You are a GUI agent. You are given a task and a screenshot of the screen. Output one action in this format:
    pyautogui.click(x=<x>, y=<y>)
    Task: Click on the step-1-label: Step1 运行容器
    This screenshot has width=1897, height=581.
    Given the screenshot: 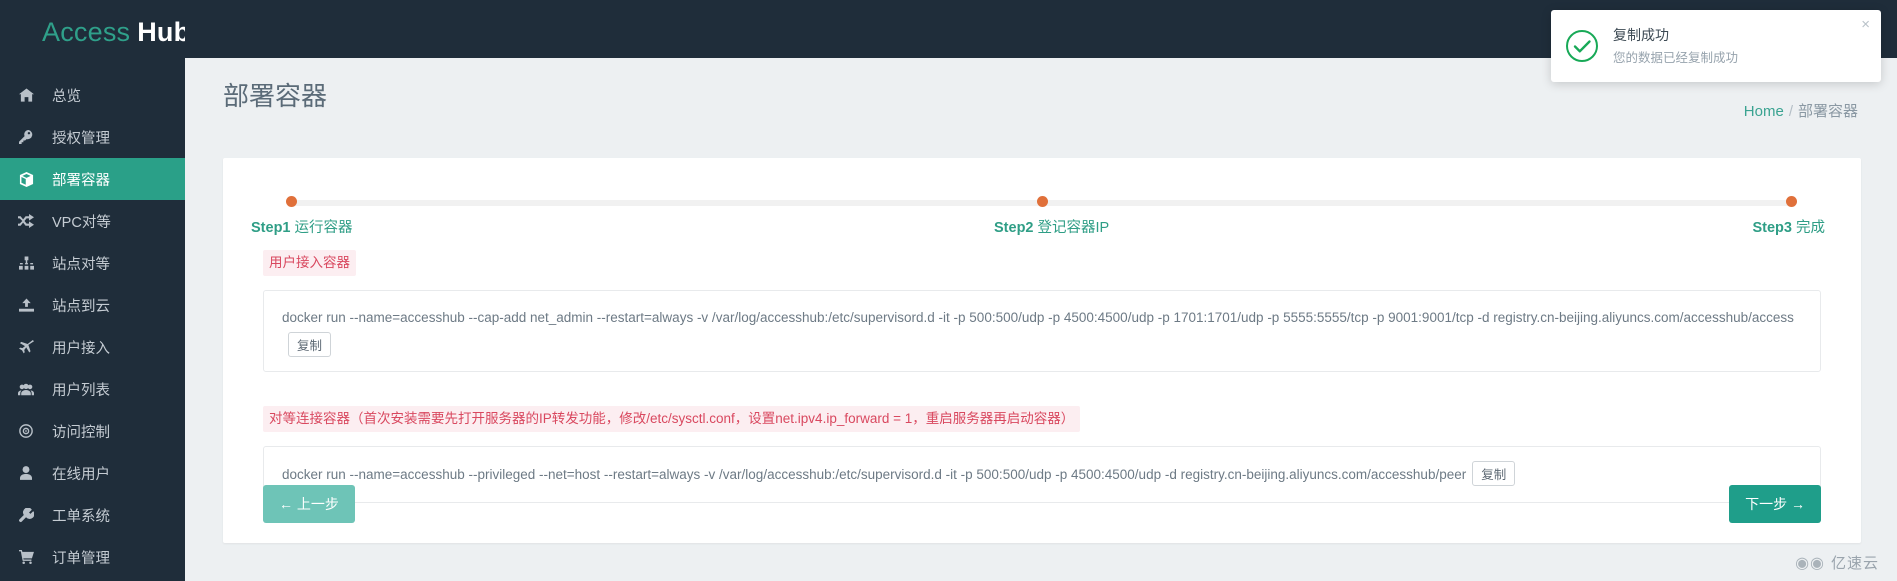 What is the action you would take?
    pyautogui.click(x=302, y=226)
    